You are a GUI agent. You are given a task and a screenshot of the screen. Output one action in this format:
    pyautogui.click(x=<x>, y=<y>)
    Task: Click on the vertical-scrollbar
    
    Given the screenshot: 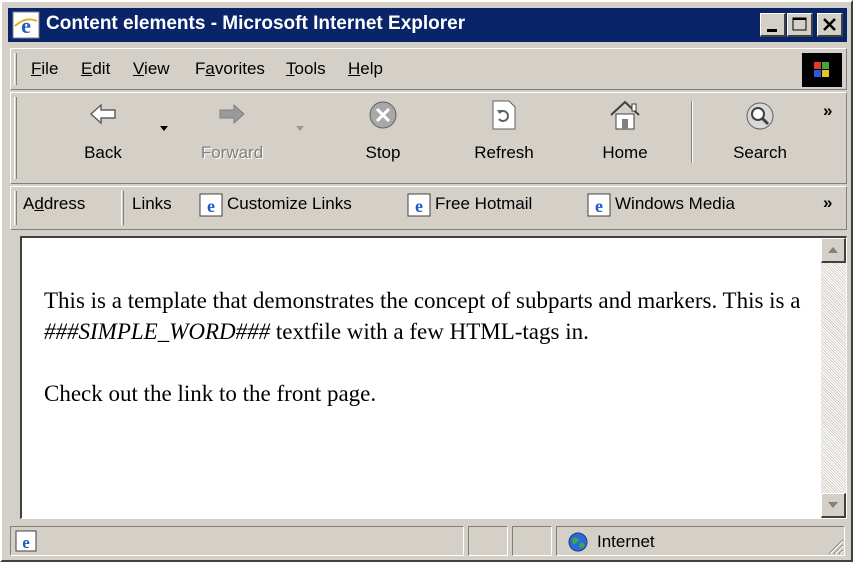 What is the action you would take?
    pyautogui.click(x=833, y=378)
    